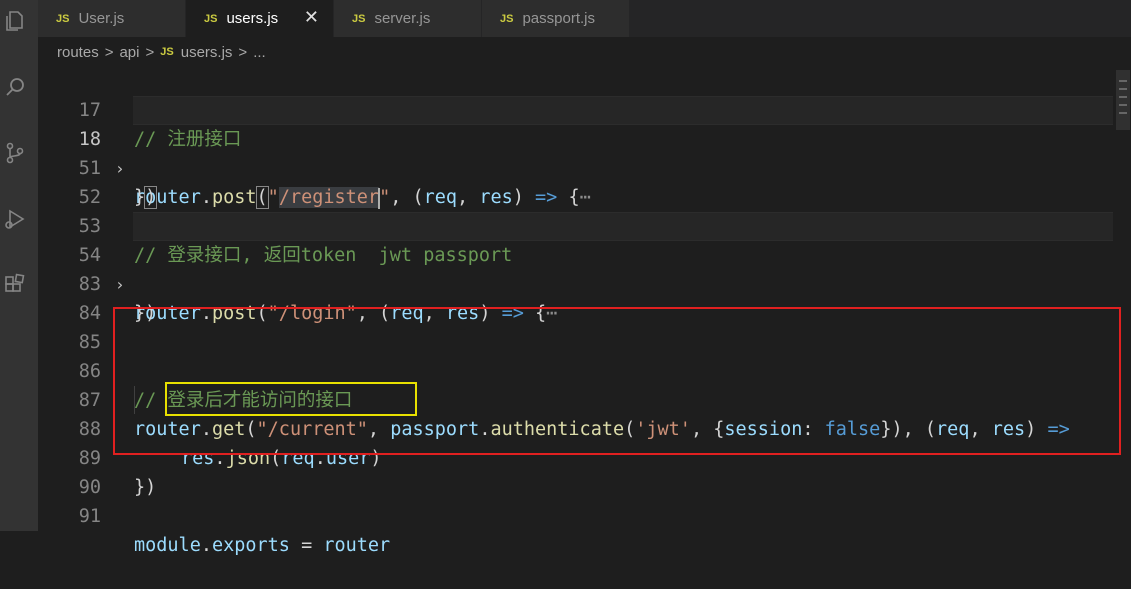  What do you see at coordinates (250, 545) in the screenshot?
I see `token-exports: exports` at bounding box center [250, 545].